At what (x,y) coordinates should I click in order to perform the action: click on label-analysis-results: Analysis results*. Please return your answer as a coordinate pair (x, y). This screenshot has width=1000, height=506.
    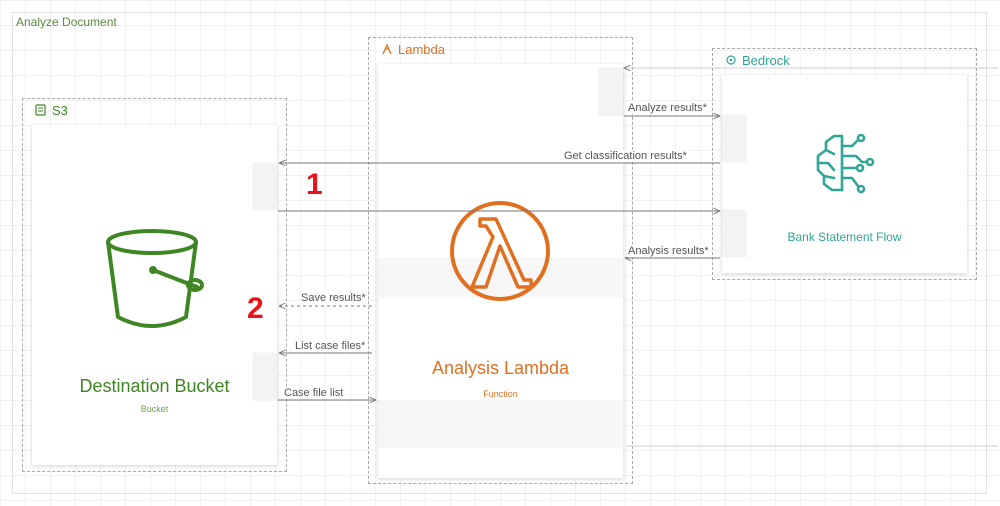
    Looking at the image, I should click on (668, 251).